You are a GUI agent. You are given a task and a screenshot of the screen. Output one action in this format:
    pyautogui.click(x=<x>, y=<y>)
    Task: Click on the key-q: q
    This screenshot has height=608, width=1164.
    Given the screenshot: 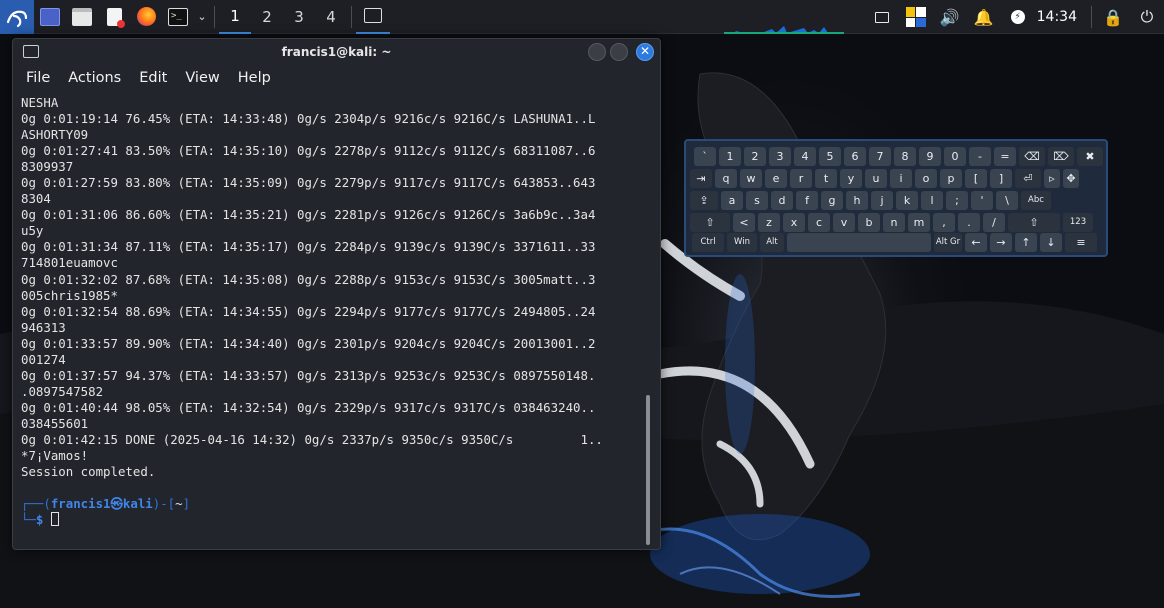 What is the action you would take?
    pyautogui.click(x=726, y=178)
    